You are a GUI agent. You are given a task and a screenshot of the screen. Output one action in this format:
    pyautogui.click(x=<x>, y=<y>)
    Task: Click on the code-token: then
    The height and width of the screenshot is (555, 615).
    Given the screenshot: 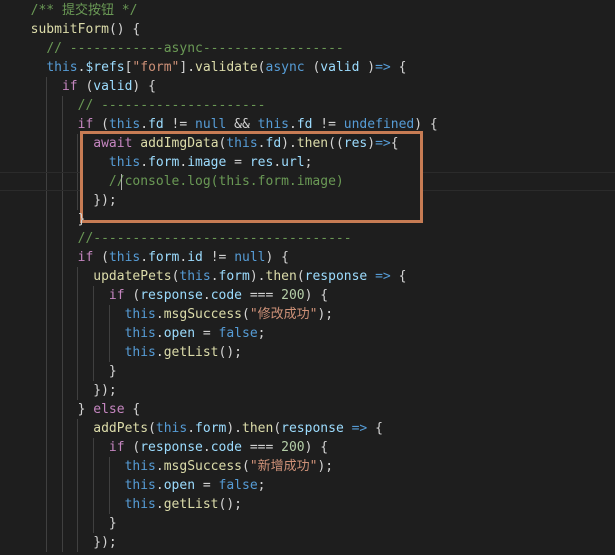 What is the action you would take?
    pyautogui.click(x=281, y=276)
    